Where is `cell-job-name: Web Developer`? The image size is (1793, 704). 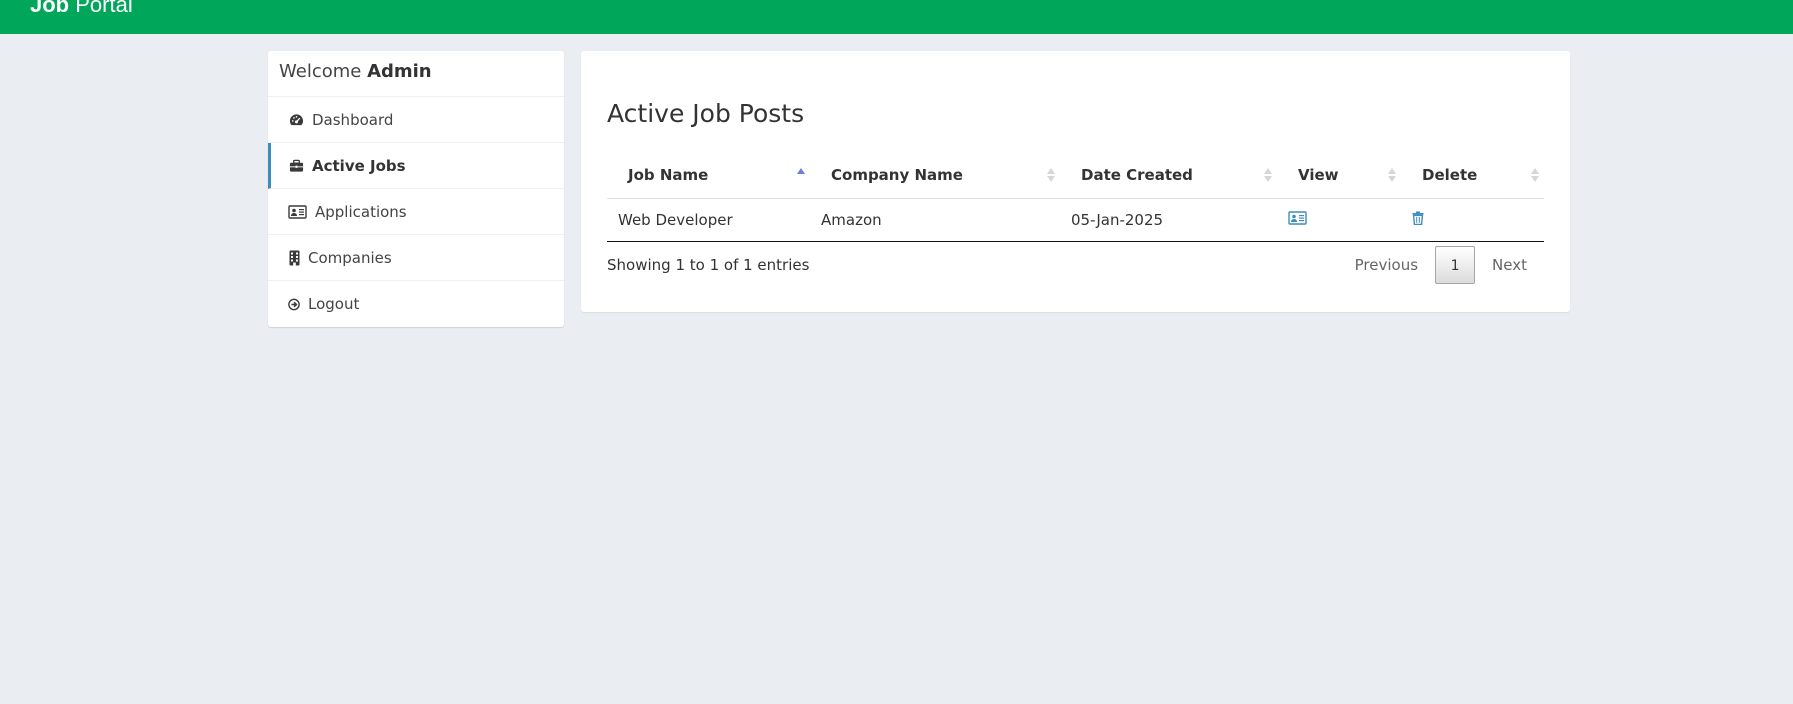
cell-job-name: Web Developer is located at coordinates (708, 220).